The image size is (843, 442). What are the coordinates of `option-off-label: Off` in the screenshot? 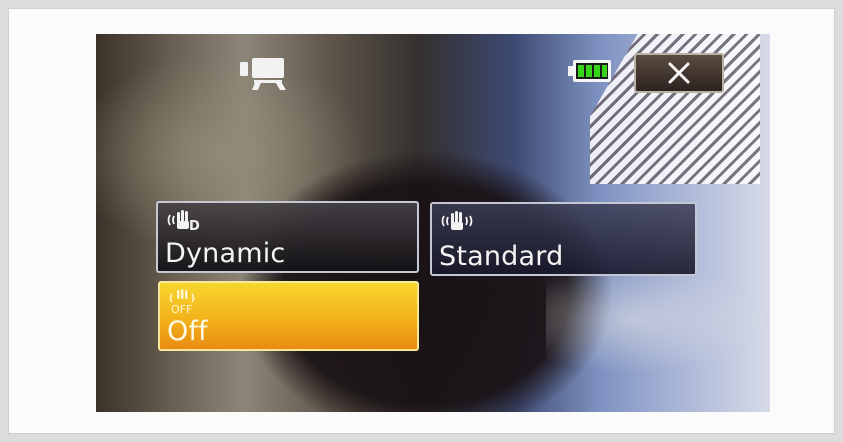 It's located at (187, 331).